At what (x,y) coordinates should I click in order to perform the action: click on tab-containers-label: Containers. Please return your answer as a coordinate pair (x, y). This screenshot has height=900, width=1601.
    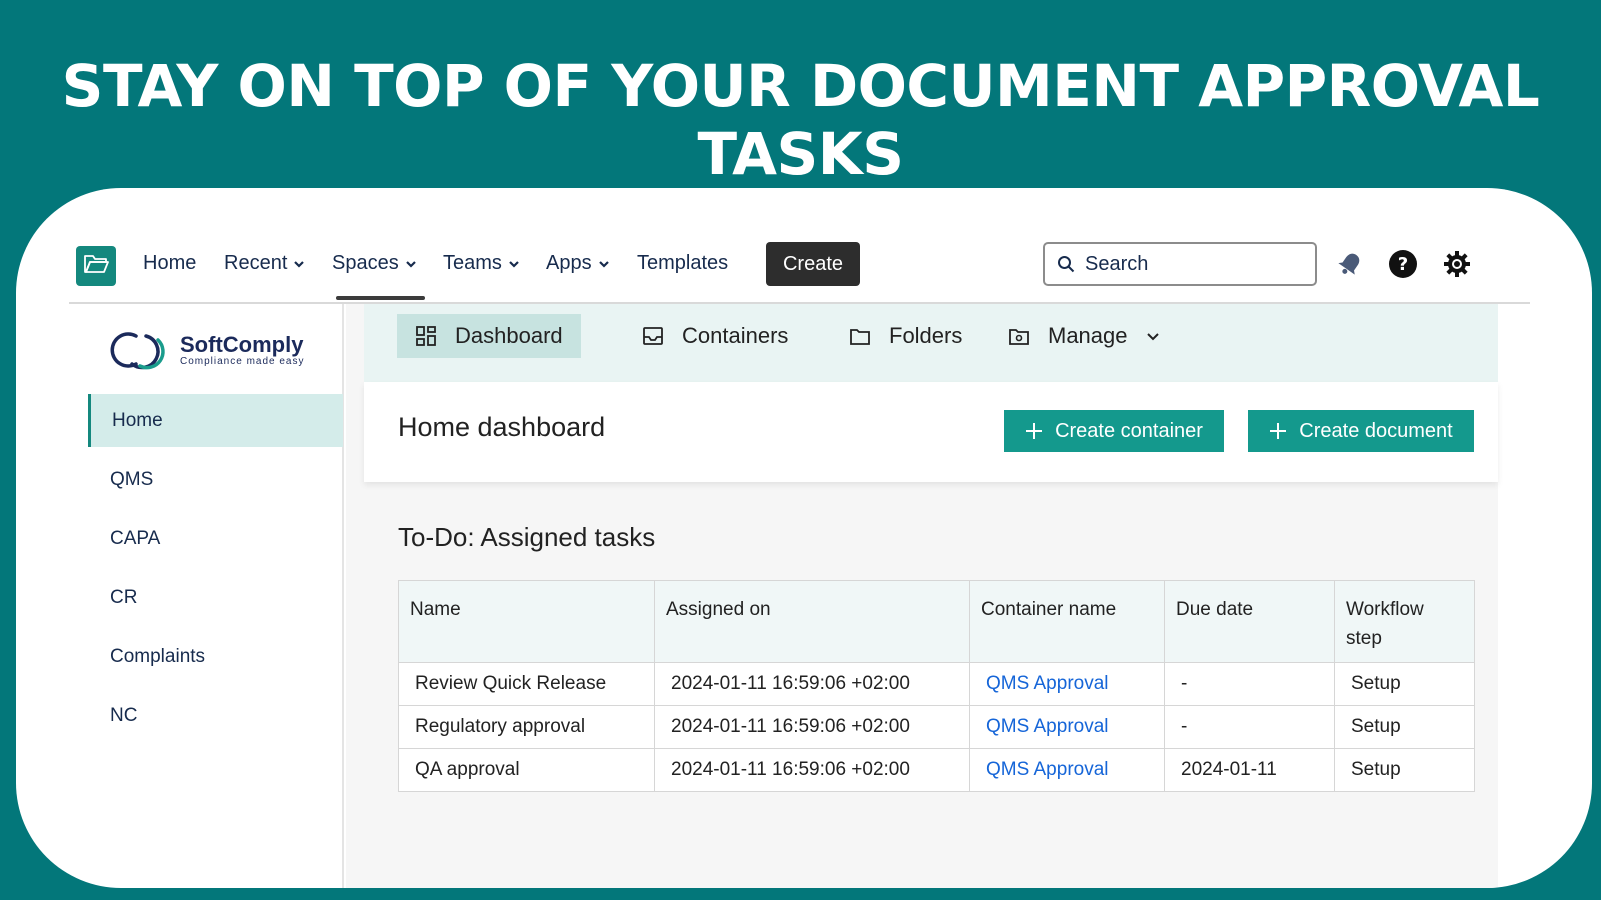
    Looking at the image, I should click on (735, 335).